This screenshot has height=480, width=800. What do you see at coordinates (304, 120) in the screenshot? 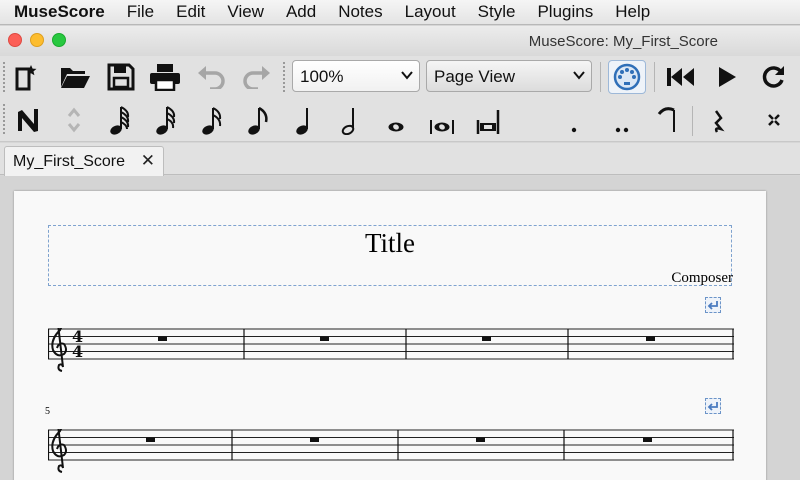
I see `quarter-note-icon` at bounding box center [304, 120].